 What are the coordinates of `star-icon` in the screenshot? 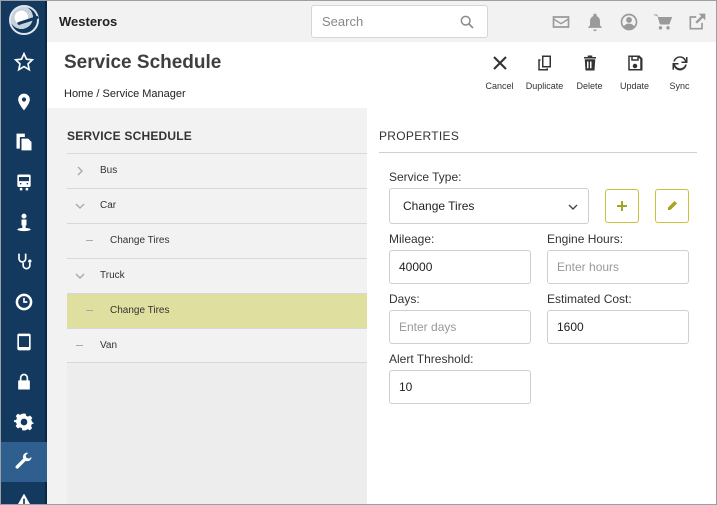 It's located at (24, 62).